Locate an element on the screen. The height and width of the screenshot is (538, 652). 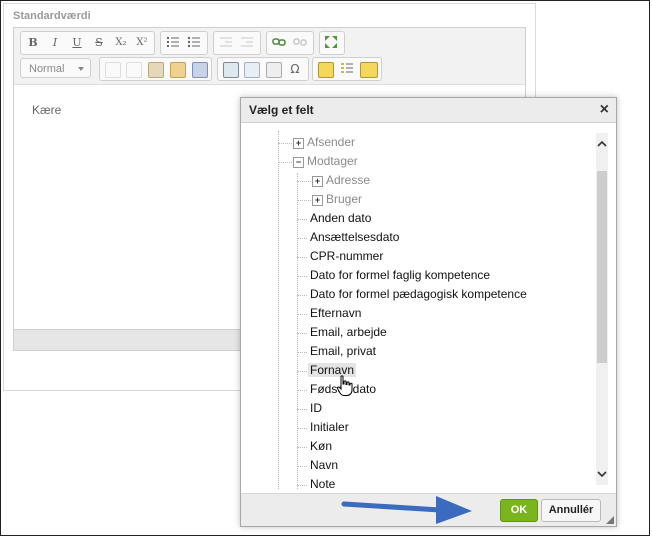
tree-scrollbar is located at coordinates (602, 309).